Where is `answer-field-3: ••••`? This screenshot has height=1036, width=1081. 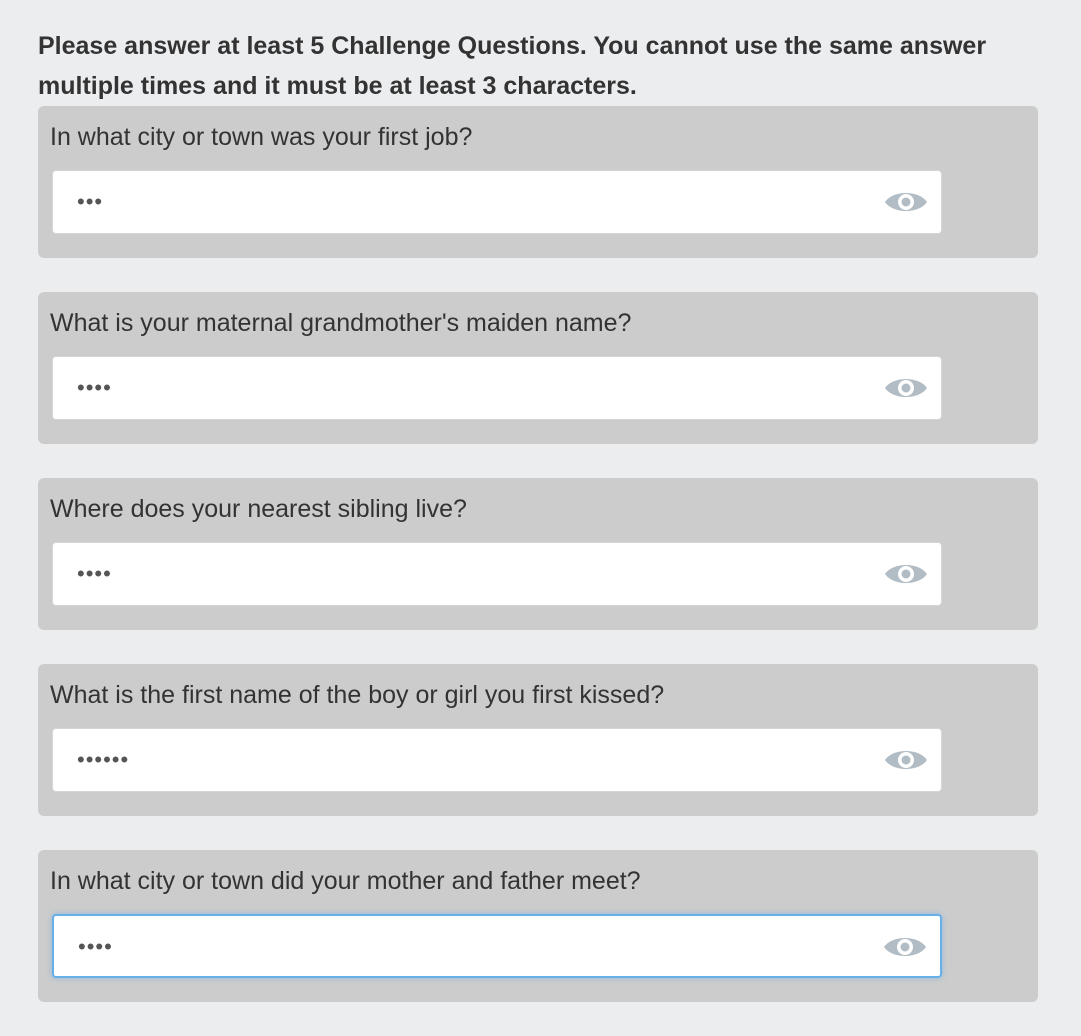
answer-field-3: •••• is located at coordinates (497, 574).